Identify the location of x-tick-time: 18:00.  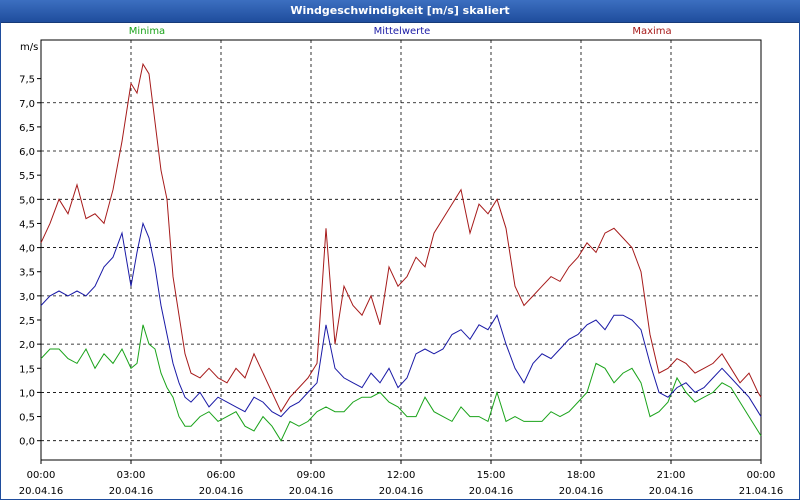
(581, 475).